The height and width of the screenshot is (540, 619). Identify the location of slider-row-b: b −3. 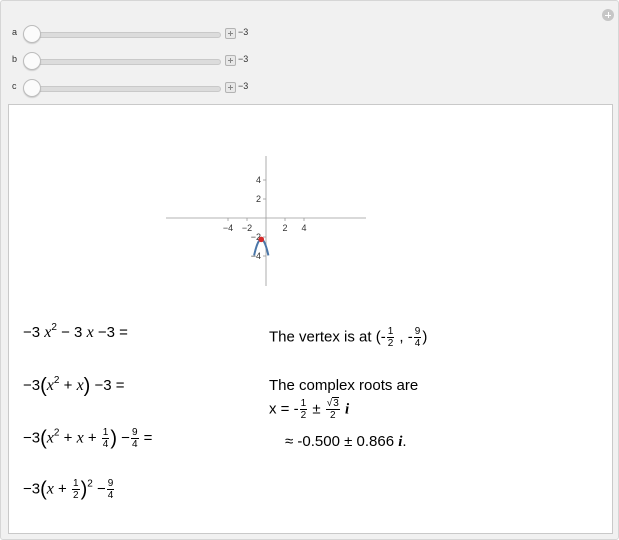
(151, 61).